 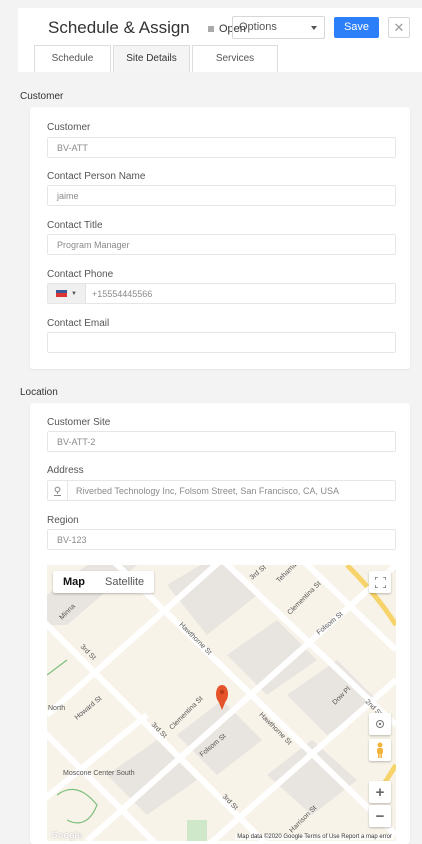 What do you see at coordinates (74, 293) in the screenshot?
I see `chevron-down-icon: ▼` at bounding box center [74, 293].